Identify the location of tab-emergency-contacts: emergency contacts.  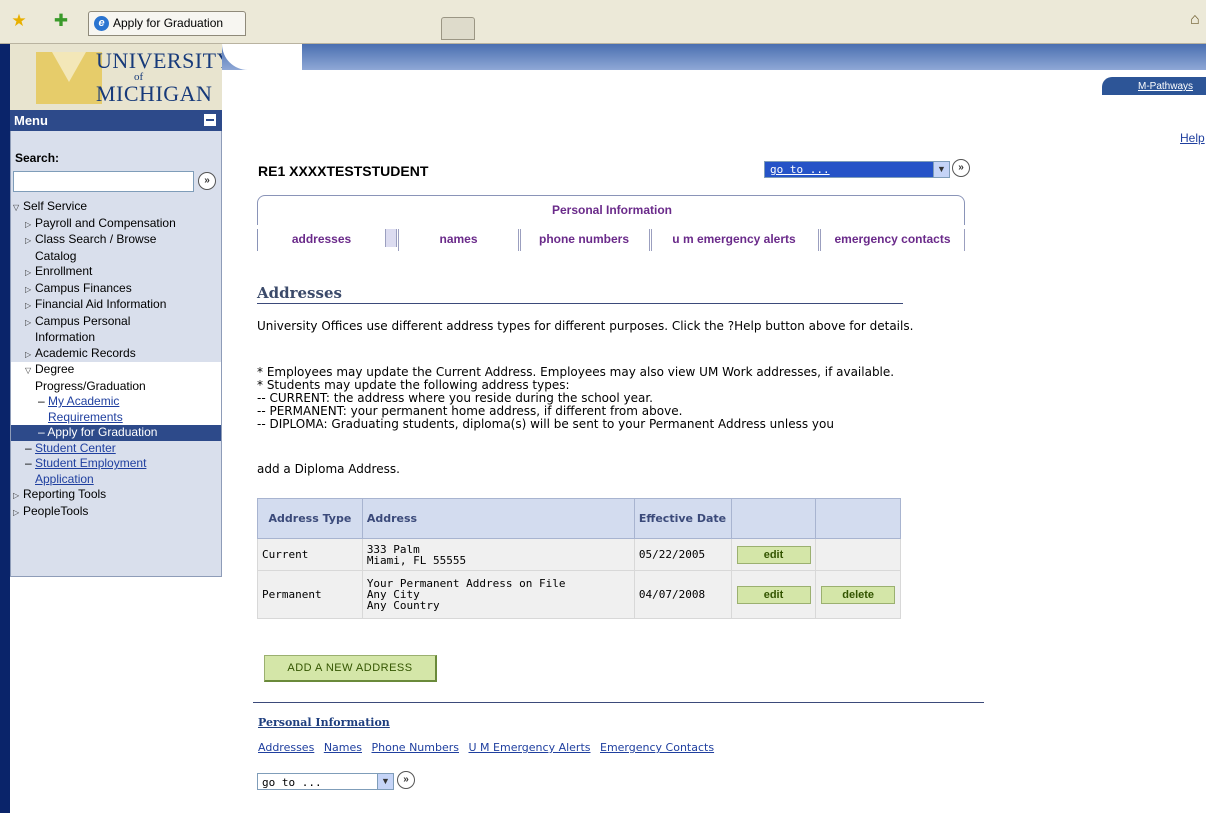
(891, 240).